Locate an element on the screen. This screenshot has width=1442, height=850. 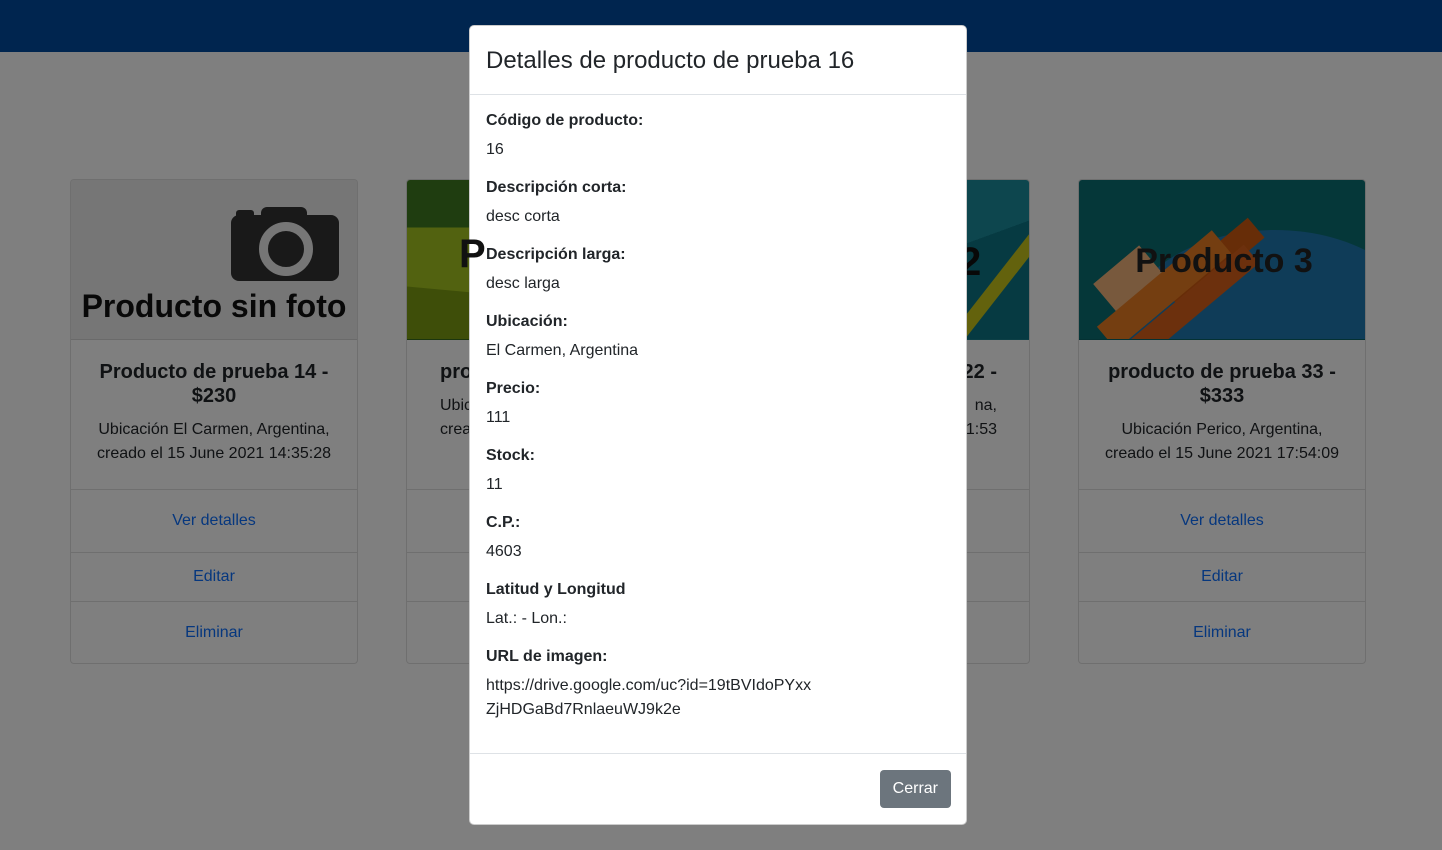
modal-title: Detalles de producto de prueba 16 is located at coordinates (670, 60).